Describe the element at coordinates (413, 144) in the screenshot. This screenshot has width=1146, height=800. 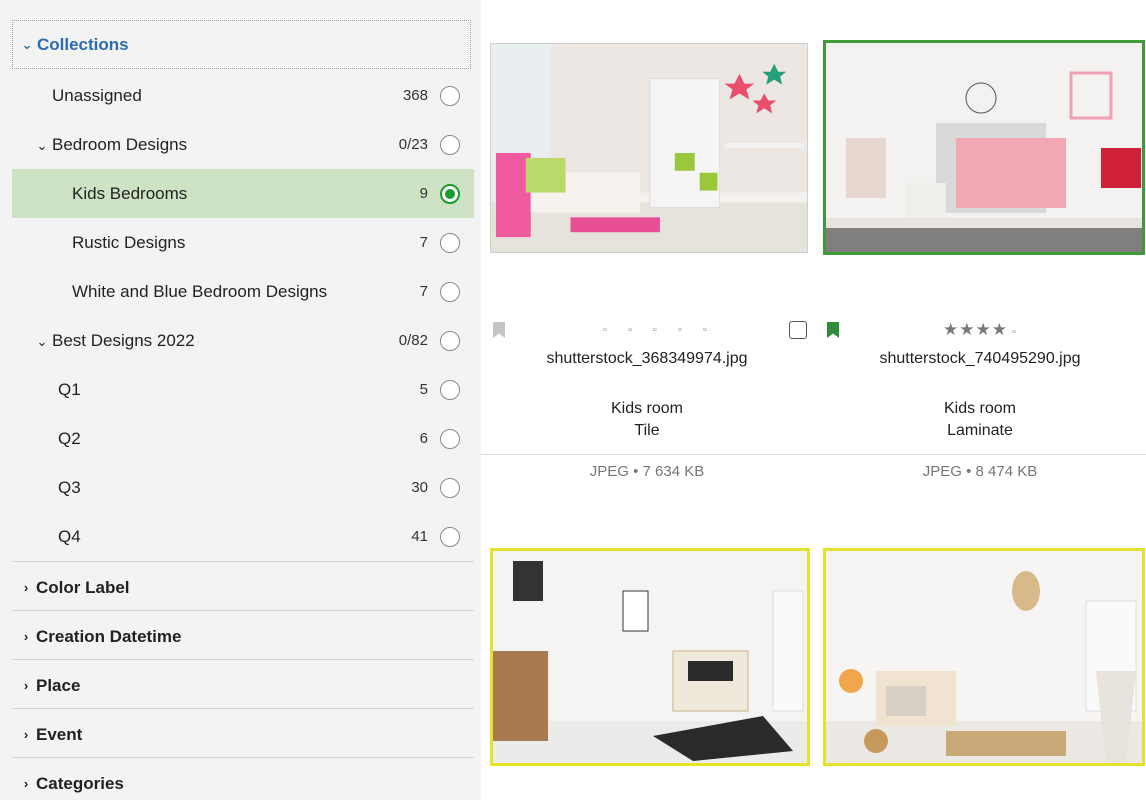
I see `collection-count: 0/23` at that location.